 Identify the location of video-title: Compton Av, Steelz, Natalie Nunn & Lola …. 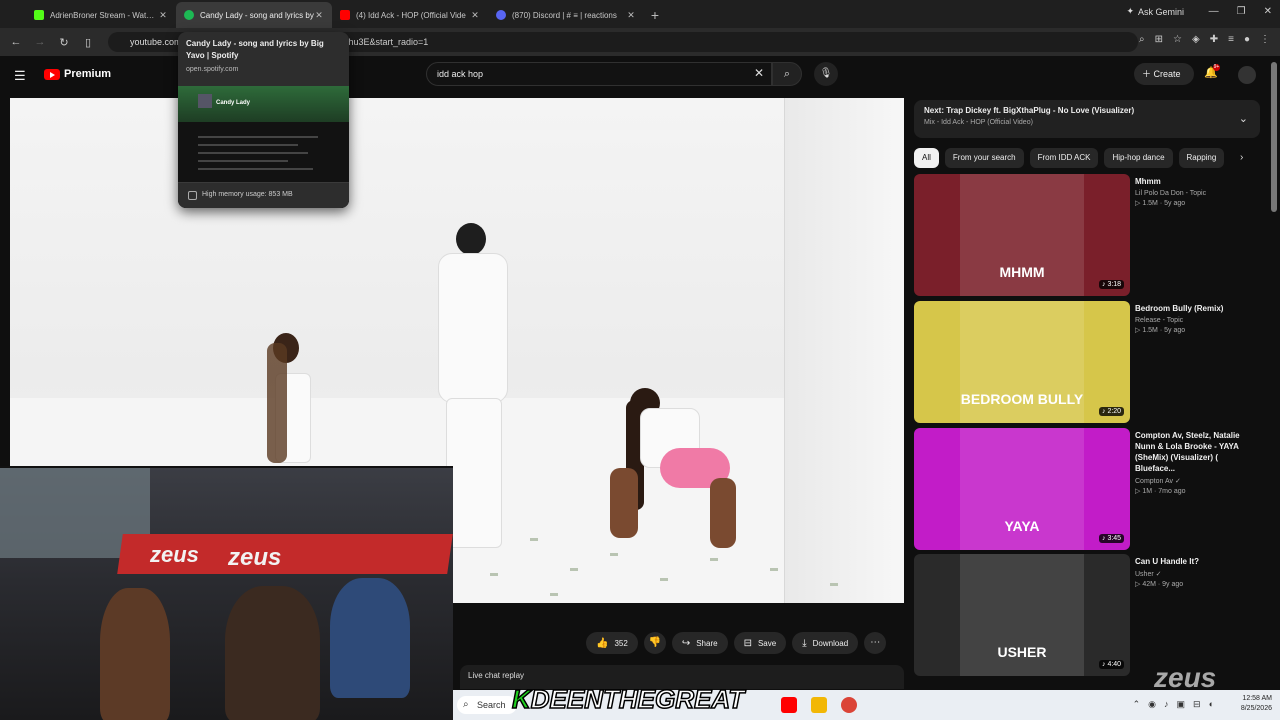
(1197, 452).